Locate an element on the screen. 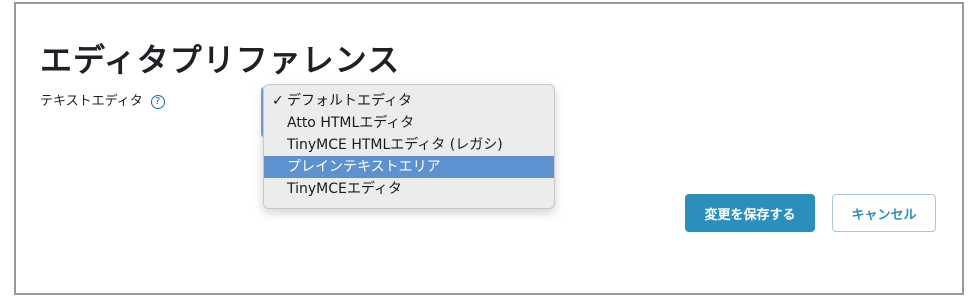 This screenshot has width=979, height=305. editor-field-label-text: テキストエディタ is located at coordinates (91, 101).